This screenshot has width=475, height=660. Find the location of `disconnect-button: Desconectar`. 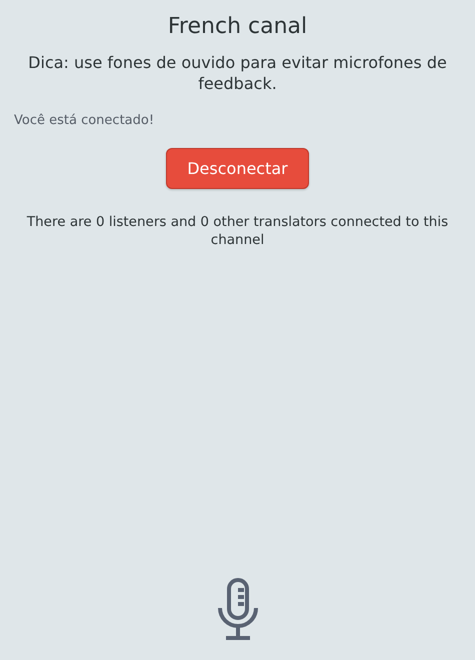

disconnect-button: Desconectar is located at coordinates (237, 168).